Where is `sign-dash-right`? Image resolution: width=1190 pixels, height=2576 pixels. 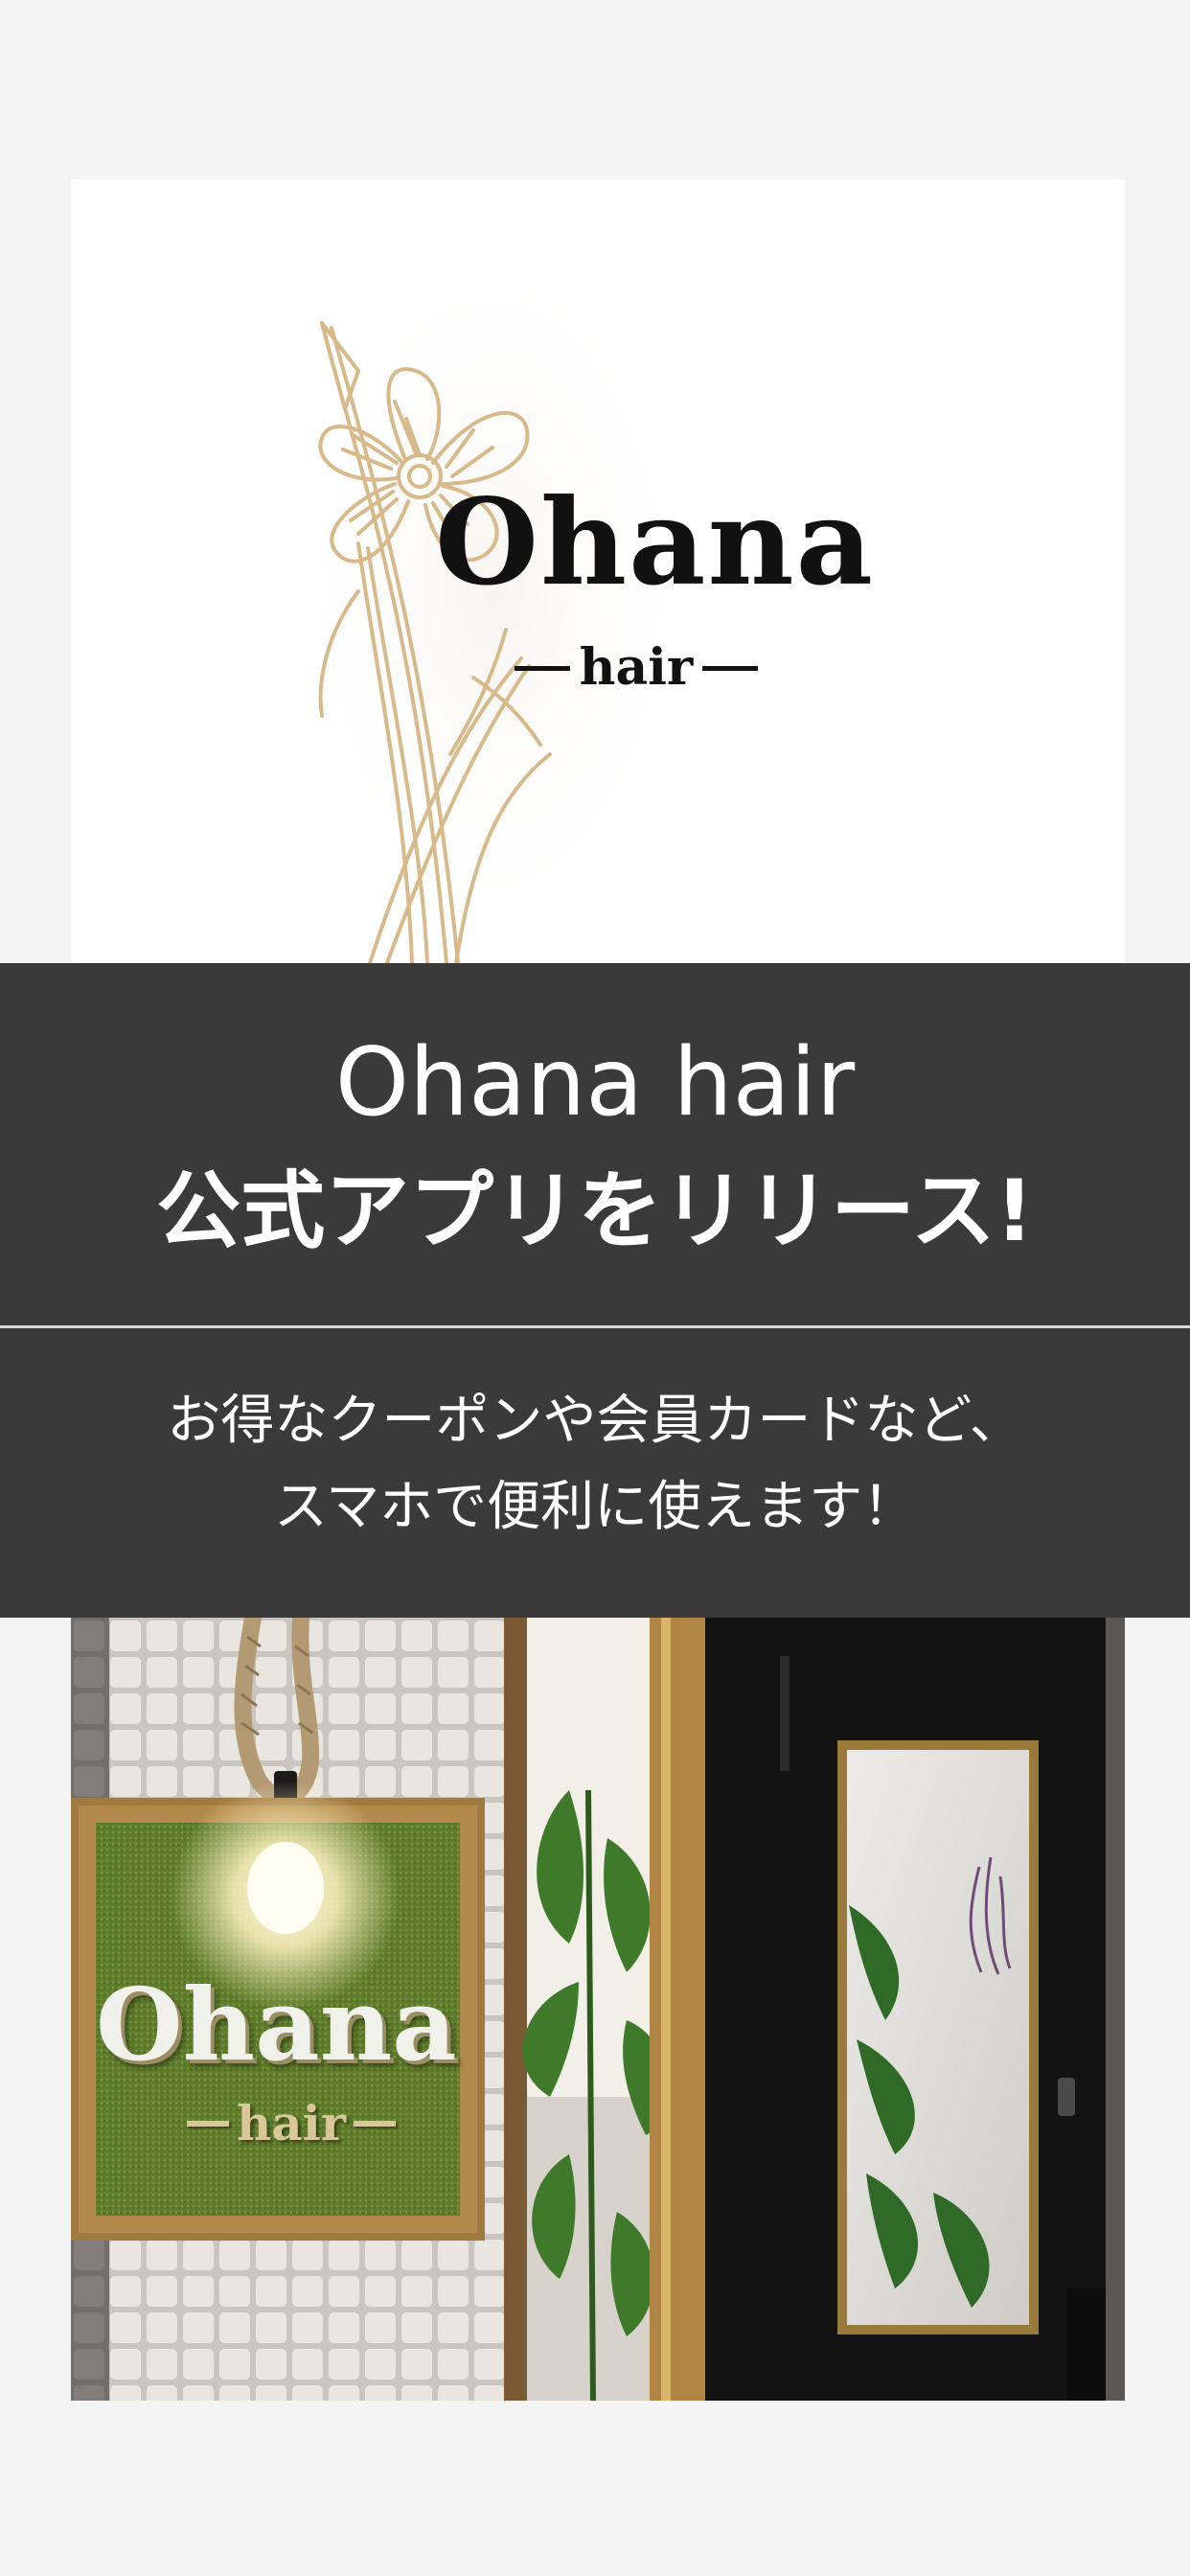 sign-dash-right is located at coordinates (375, 2124).